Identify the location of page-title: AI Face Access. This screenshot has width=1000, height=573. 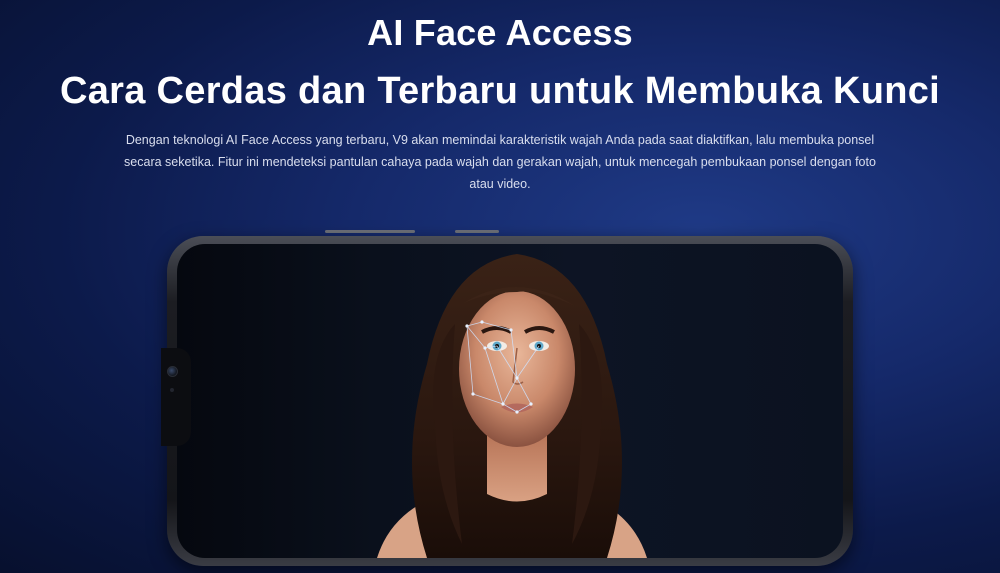
(500, 32).